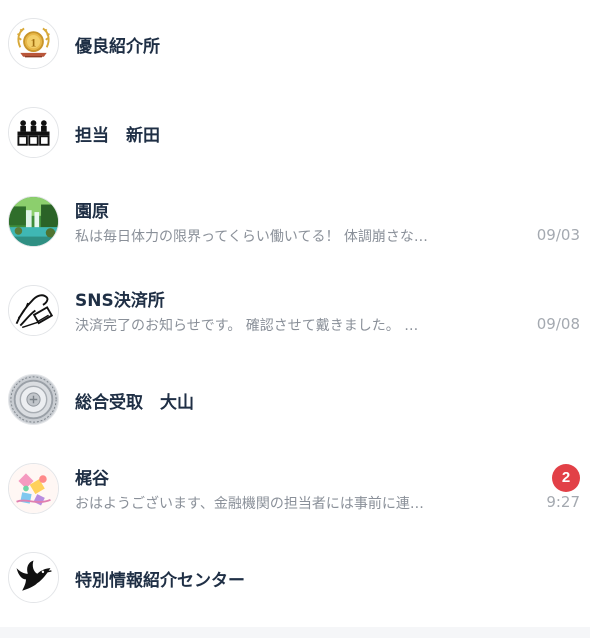 The image size is (590, 638). I want to click on timestamp: 09/08, so click(558, 324).